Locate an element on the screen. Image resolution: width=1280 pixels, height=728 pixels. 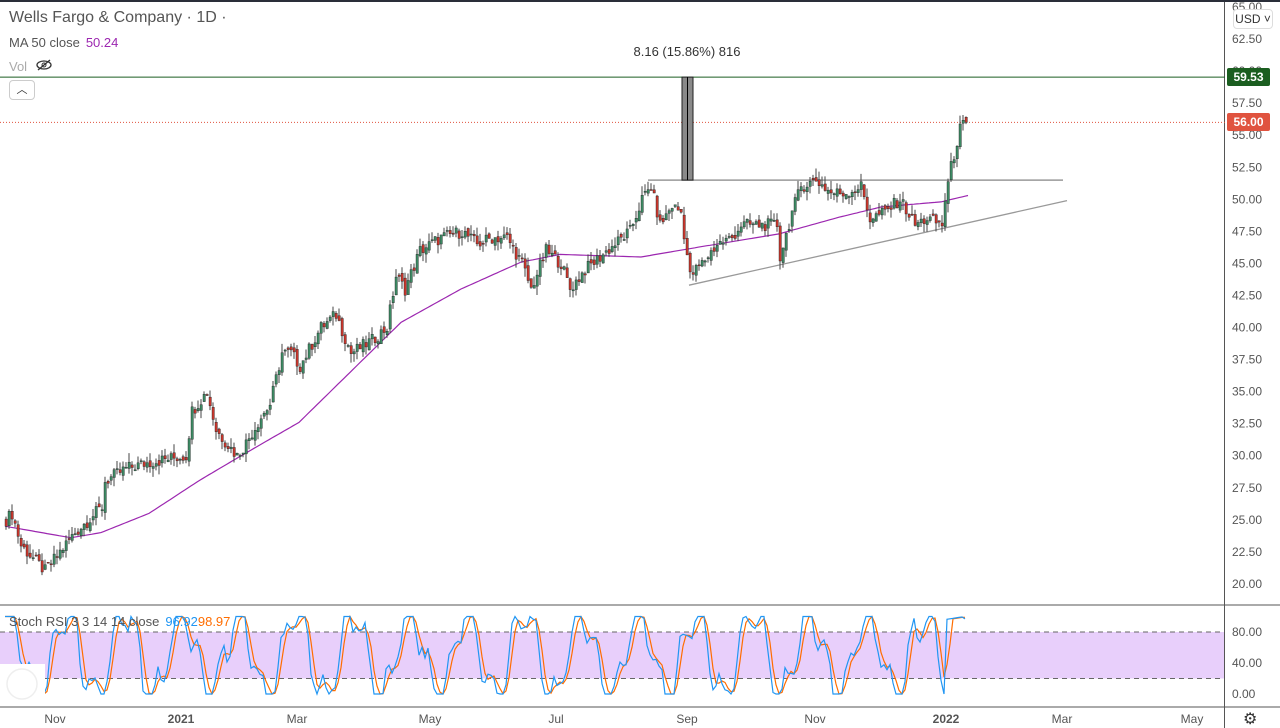
vol-legend: Vol is located at coordinates (31, 66).